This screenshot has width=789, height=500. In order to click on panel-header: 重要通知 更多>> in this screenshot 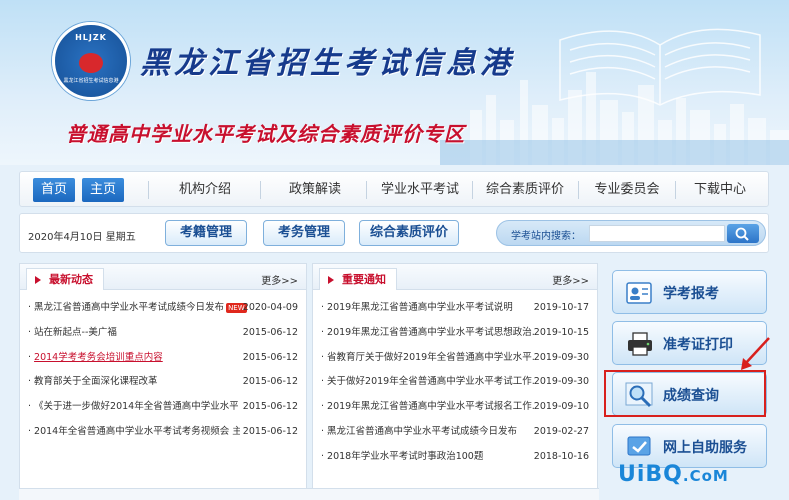, I will do `click(455, 277)`.